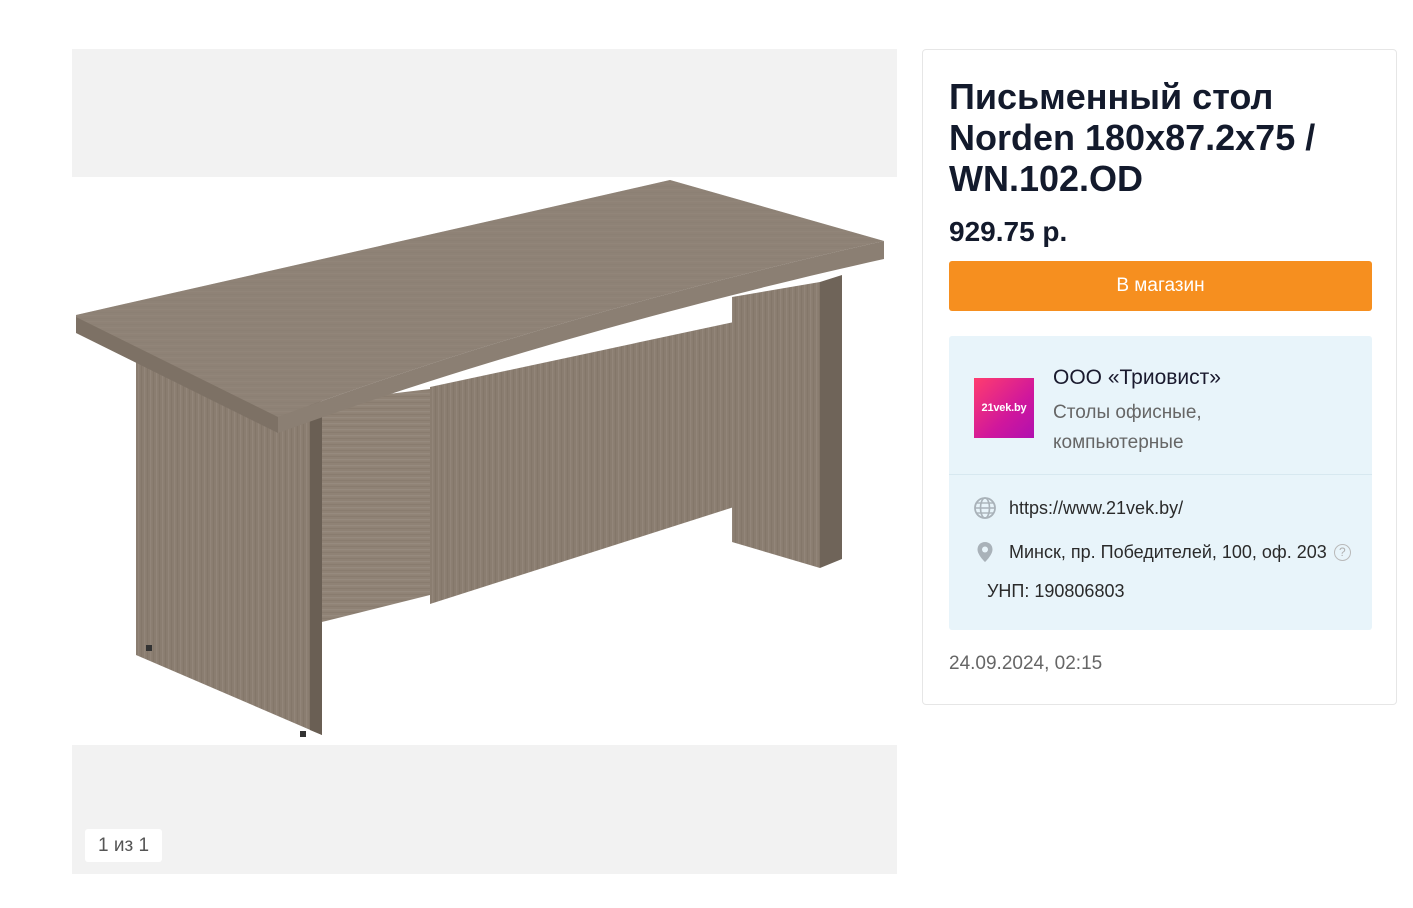  What do you see at coordinates (1127, 427) in the screenshot?
I see `seller-category: Столы офисные, компьютерные` at bounding box center [1127, 427].